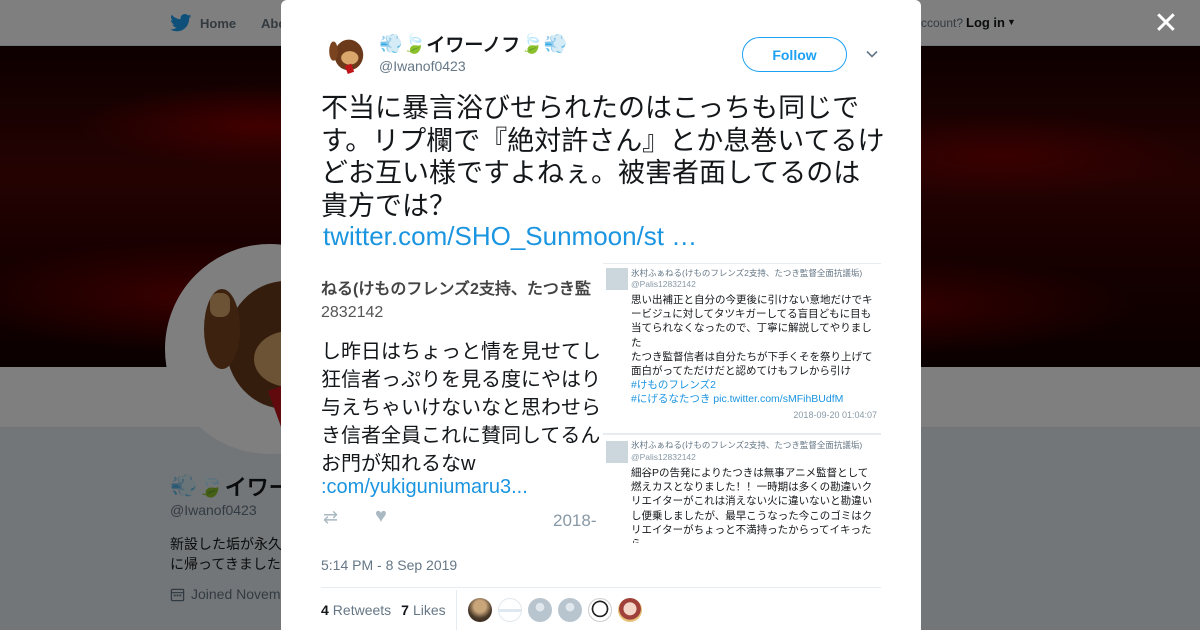 This screenshot has width=1200, height=630. What do you see at coordinates (429, 610) in the screenshot?
I see `like-label: Likes` at bounding box center [429, 610].